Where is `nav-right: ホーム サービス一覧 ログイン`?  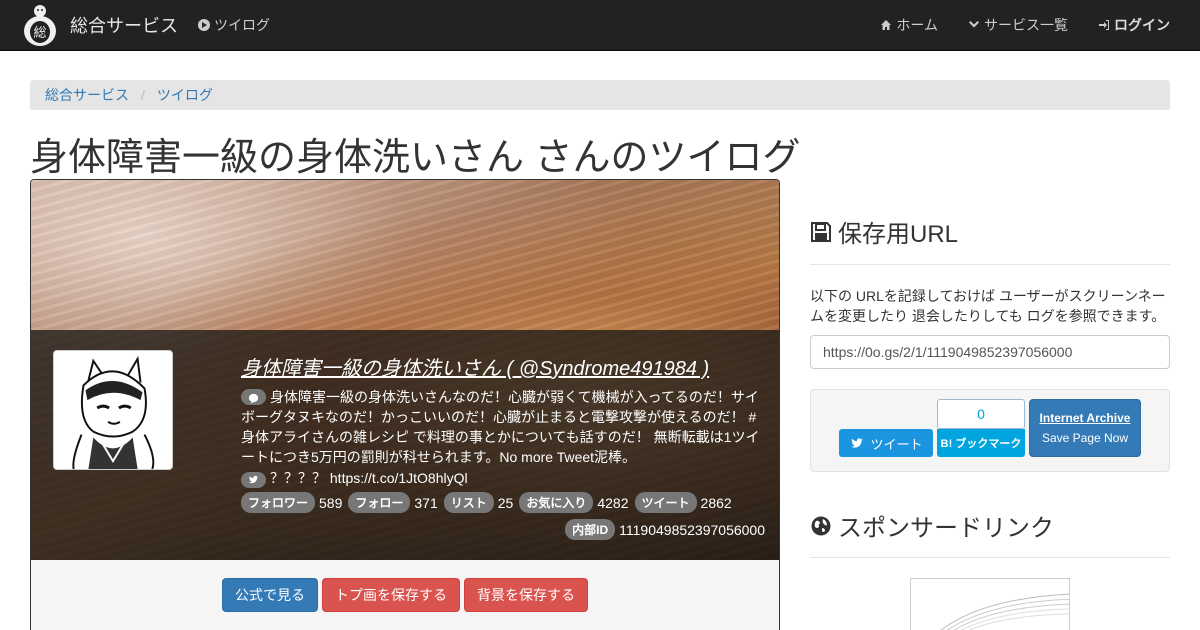
nav-right: ホーム サービス一覧 ログイン is located at coordinates (1025, 25).